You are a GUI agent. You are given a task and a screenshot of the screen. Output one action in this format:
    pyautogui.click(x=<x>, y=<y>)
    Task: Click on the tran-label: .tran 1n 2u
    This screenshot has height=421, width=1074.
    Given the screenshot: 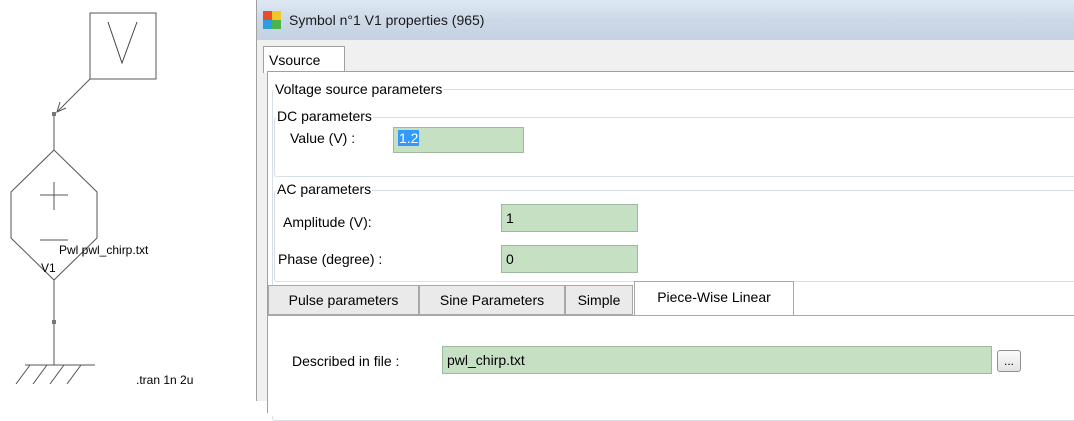 What is the action you would take?
    pyautogui.click(x=165, y=380)
    